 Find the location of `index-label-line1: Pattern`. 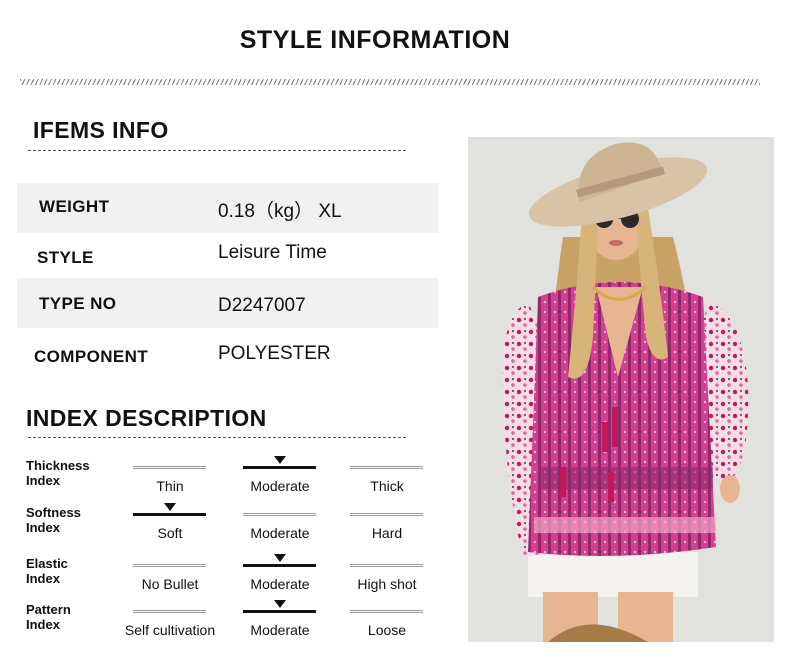

index-label-line1: Pattern is located at coordinates (48, 609).